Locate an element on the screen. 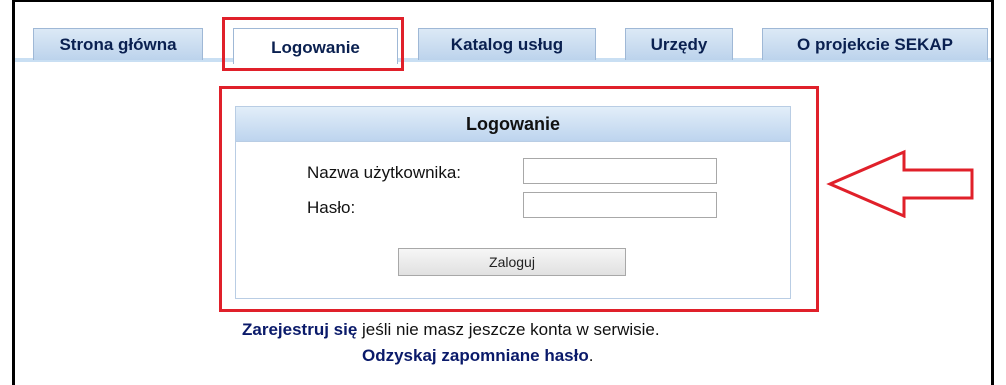 The height and width of the screenshot is (385, 1006). recover-line: Odzyskaj zapomniane hasło. is located at coordinates (477, 356).